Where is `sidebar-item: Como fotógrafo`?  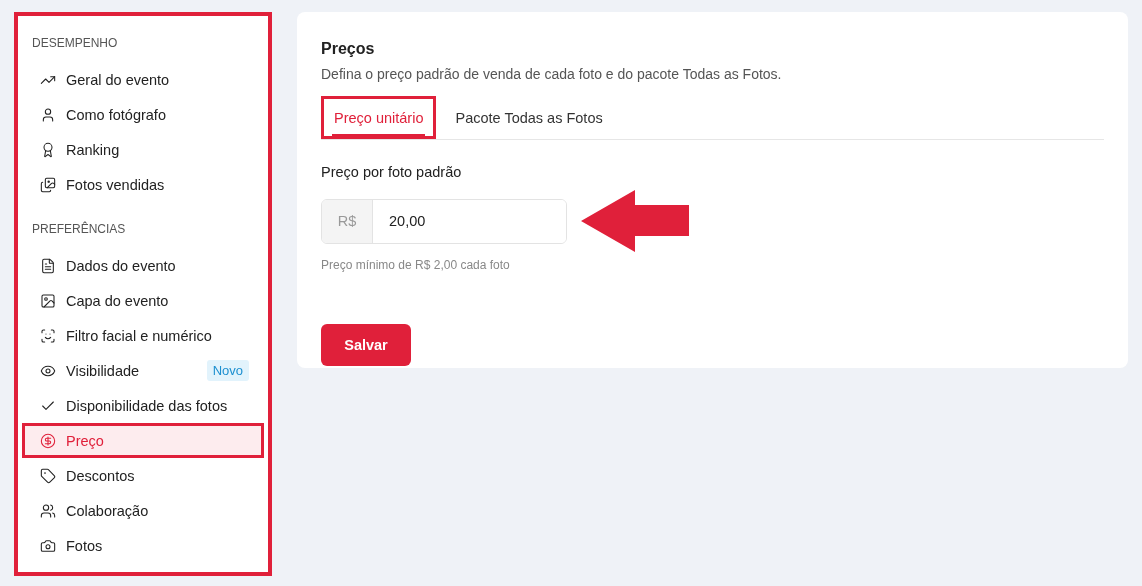 sidebar-item: Como fotógrafo is located at coordinates (143, 114).